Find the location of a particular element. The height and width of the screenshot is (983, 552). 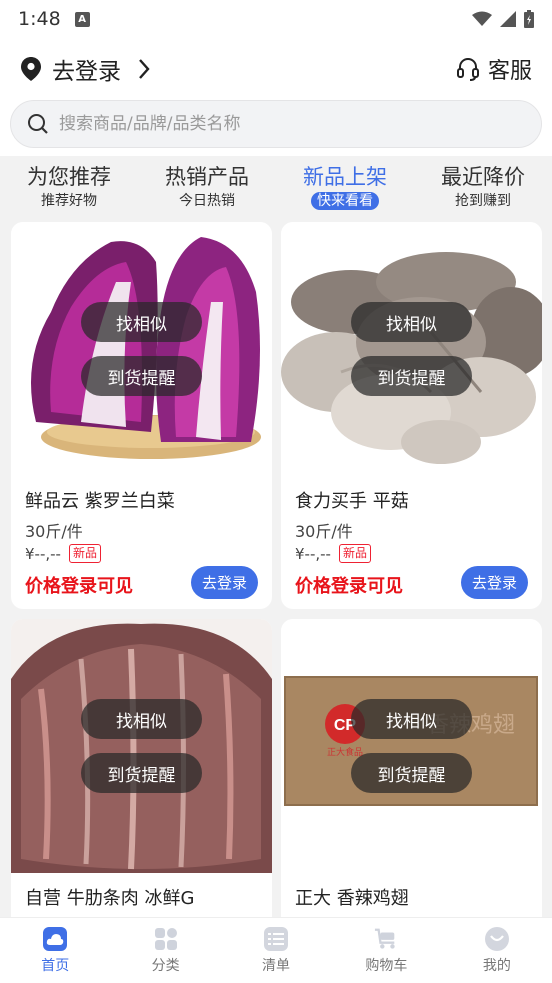

customer-service-button: 客服 is located at coordinates (494, 69).